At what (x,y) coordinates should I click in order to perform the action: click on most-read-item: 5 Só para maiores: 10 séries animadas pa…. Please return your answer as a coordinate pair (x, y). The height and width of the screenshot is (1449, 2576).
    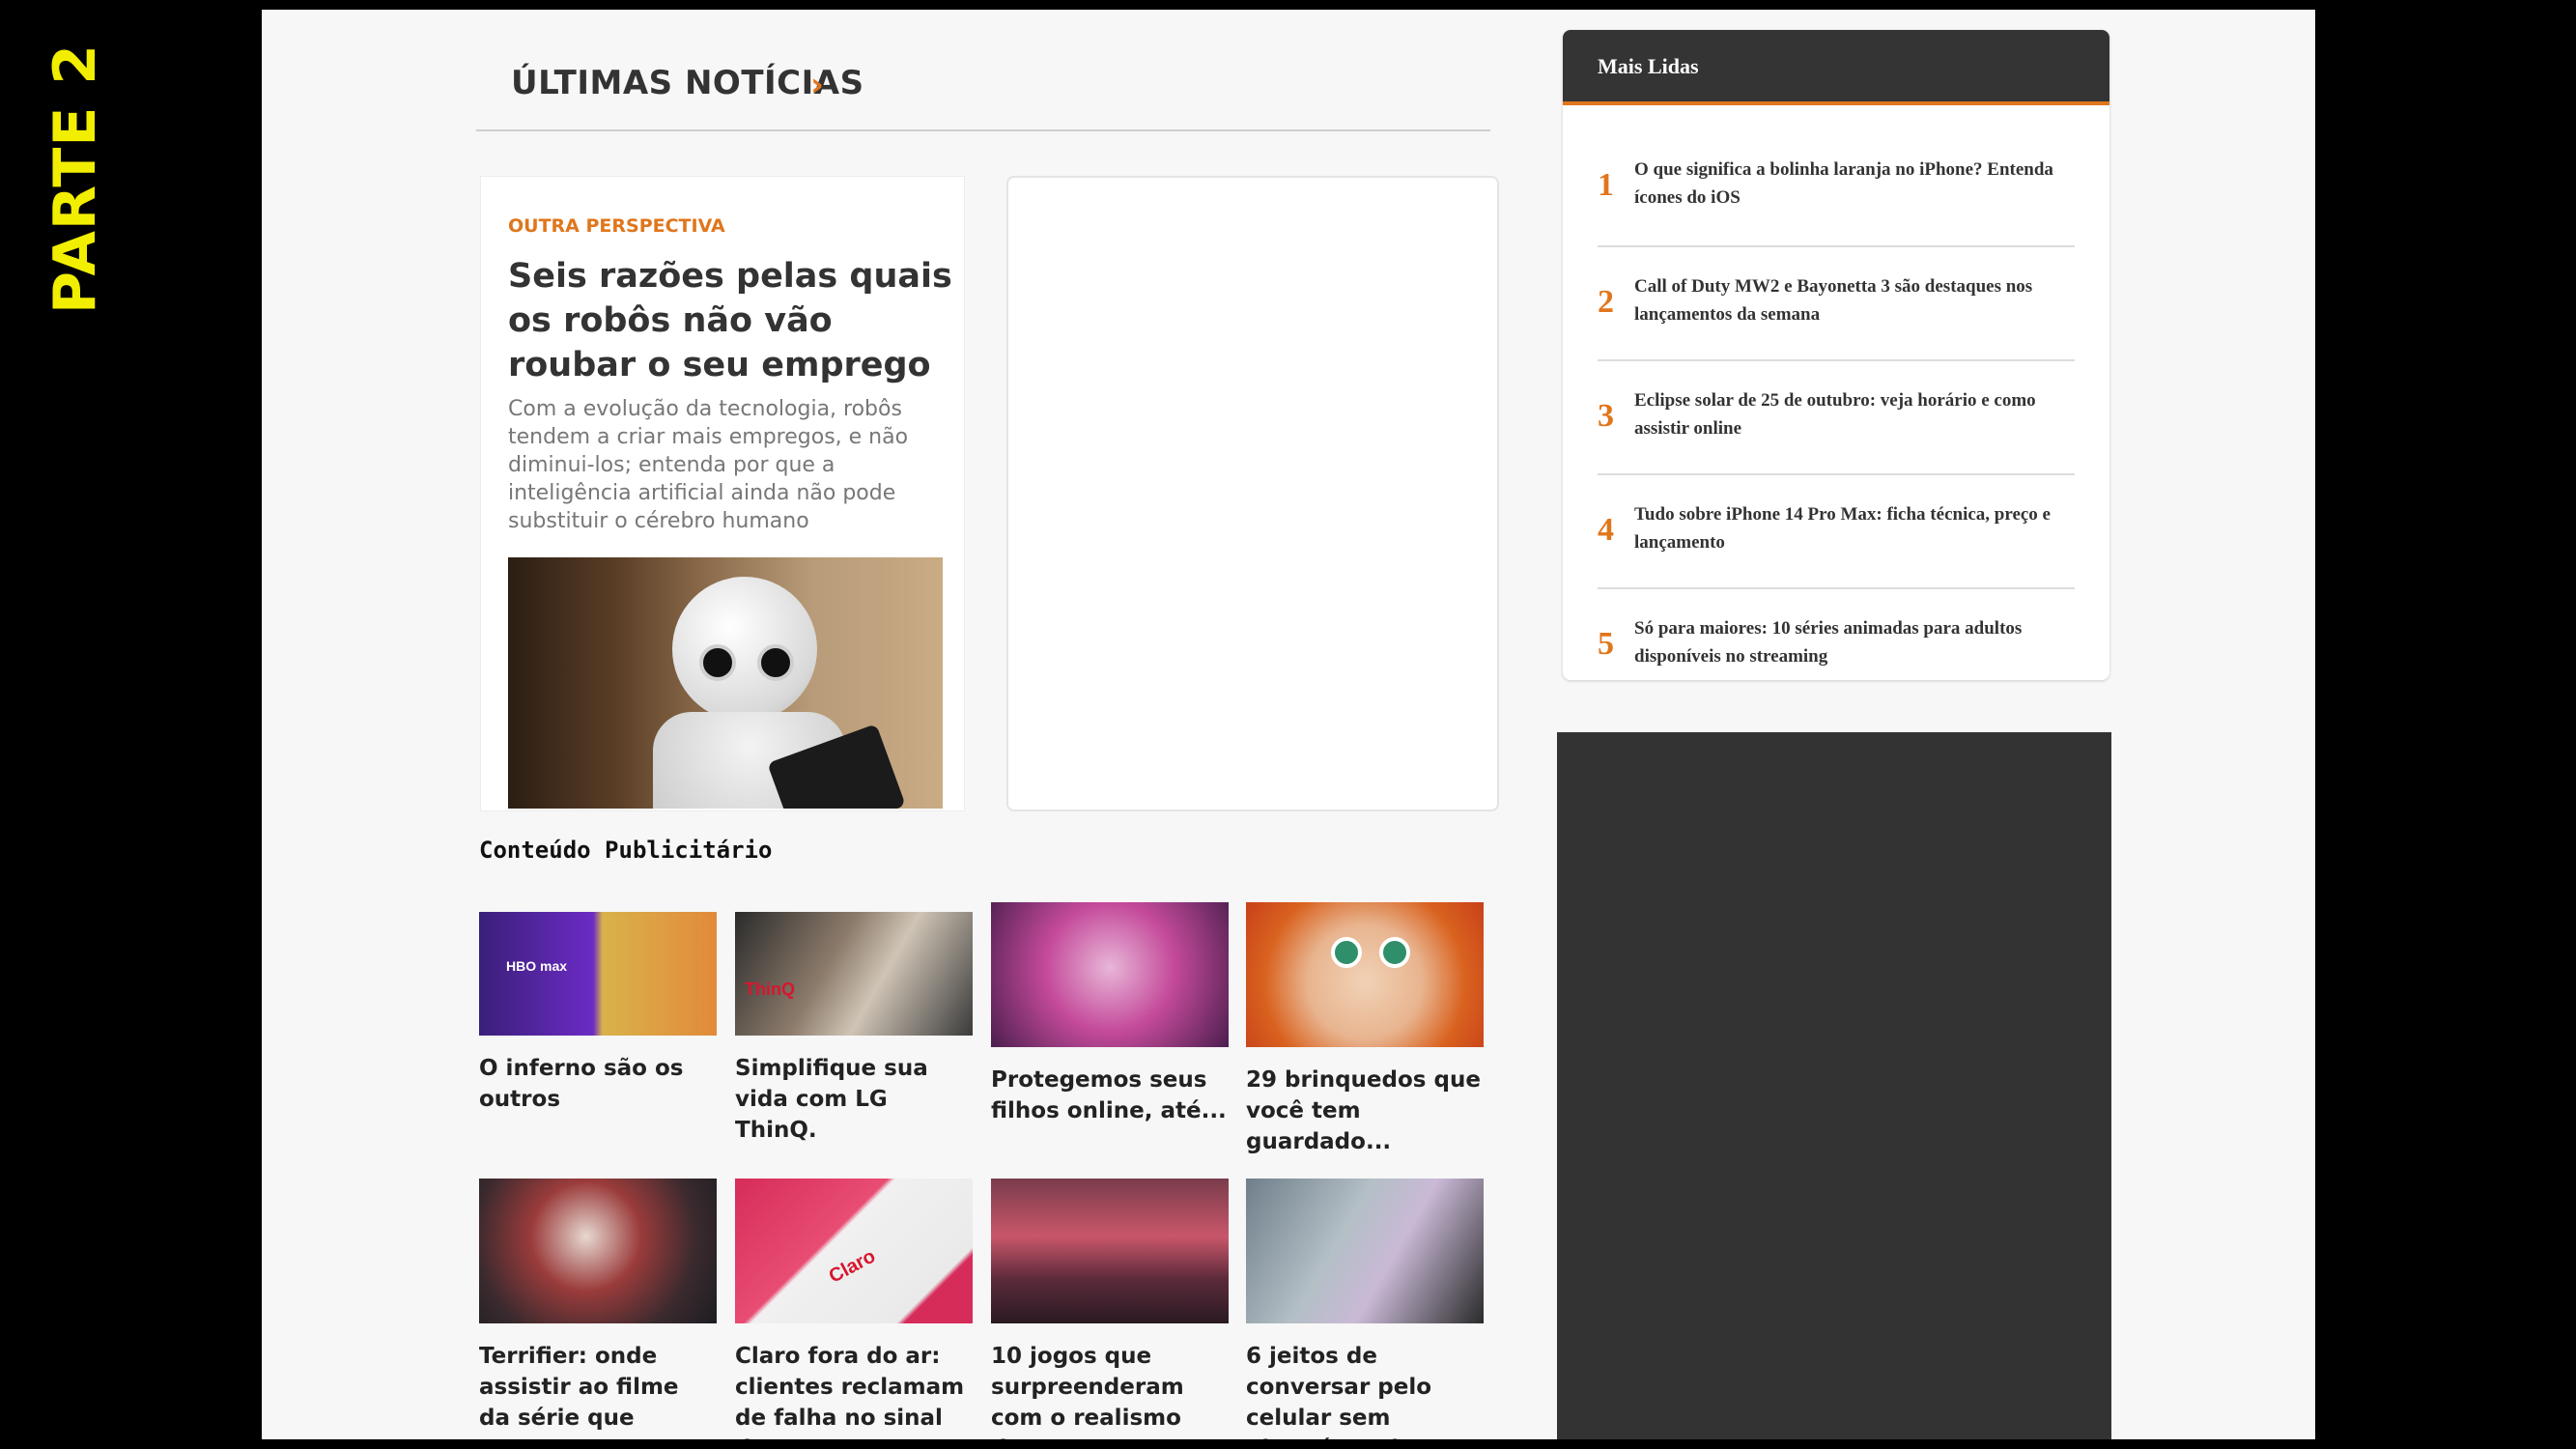
    Looking at the image, I should click on (1836, 634).